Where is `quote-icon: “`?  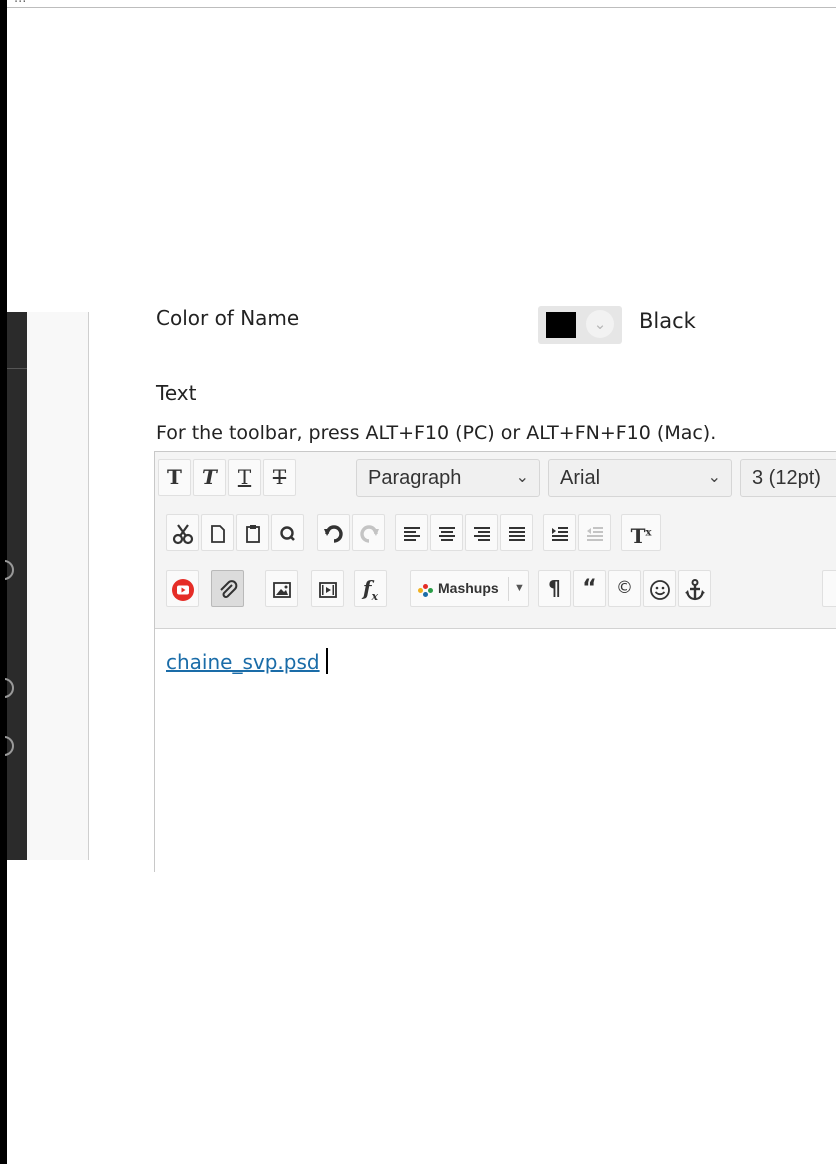
quote-icon: “ is located at coordinates (589, 588).